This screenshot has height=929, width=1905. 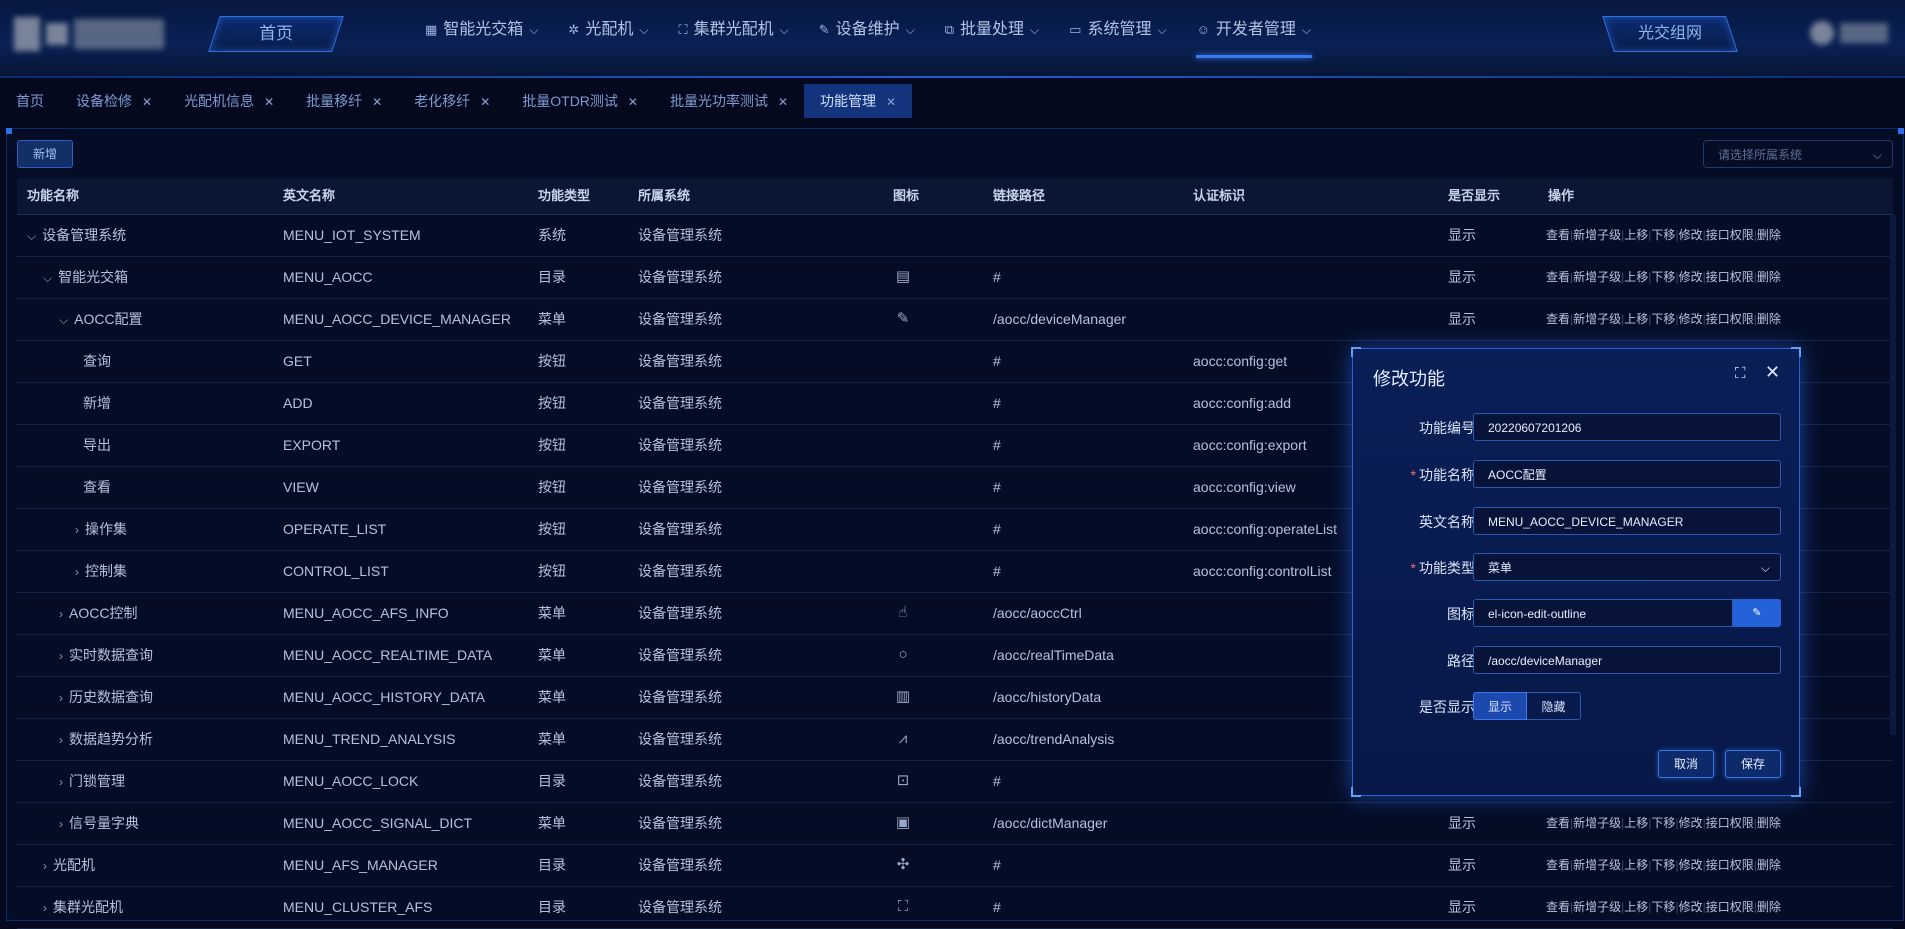 What do you see at coordinates (1893, 475) in the screenshot?
I see `table-scrollbar` at bounding box center [1893, 475].